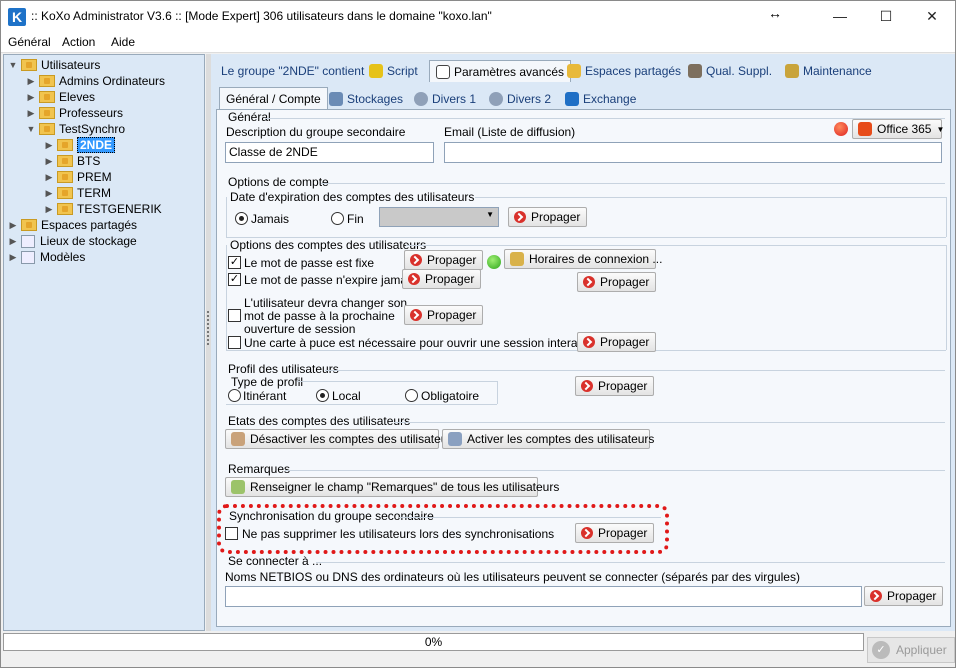  What do you see at coordinates (54, 65) in the screenshot?
I see `tree-node-utilisateurs: ▼ Utilisateurs` at bounding box center [54, 65].